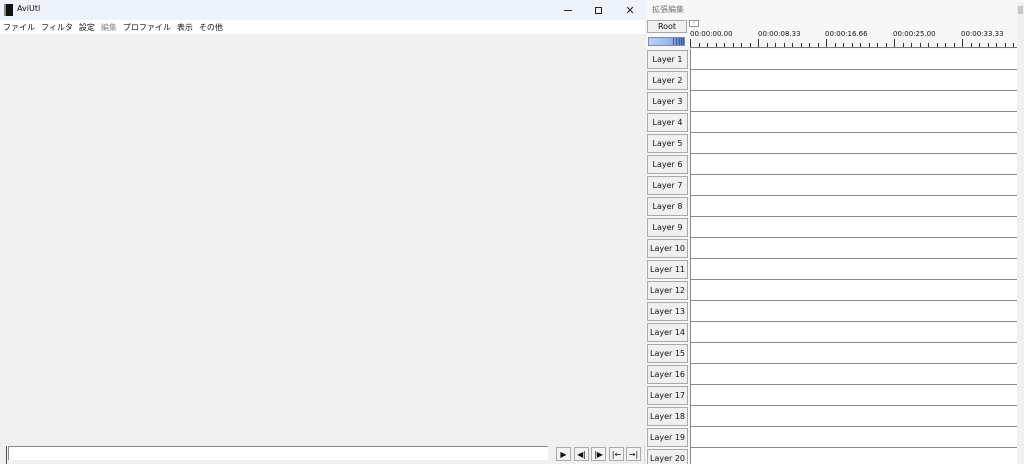 The height and width of the screenshot is (464, 1024). I want to click on ruler-label: 00:00:00.00, so click(711, 34).